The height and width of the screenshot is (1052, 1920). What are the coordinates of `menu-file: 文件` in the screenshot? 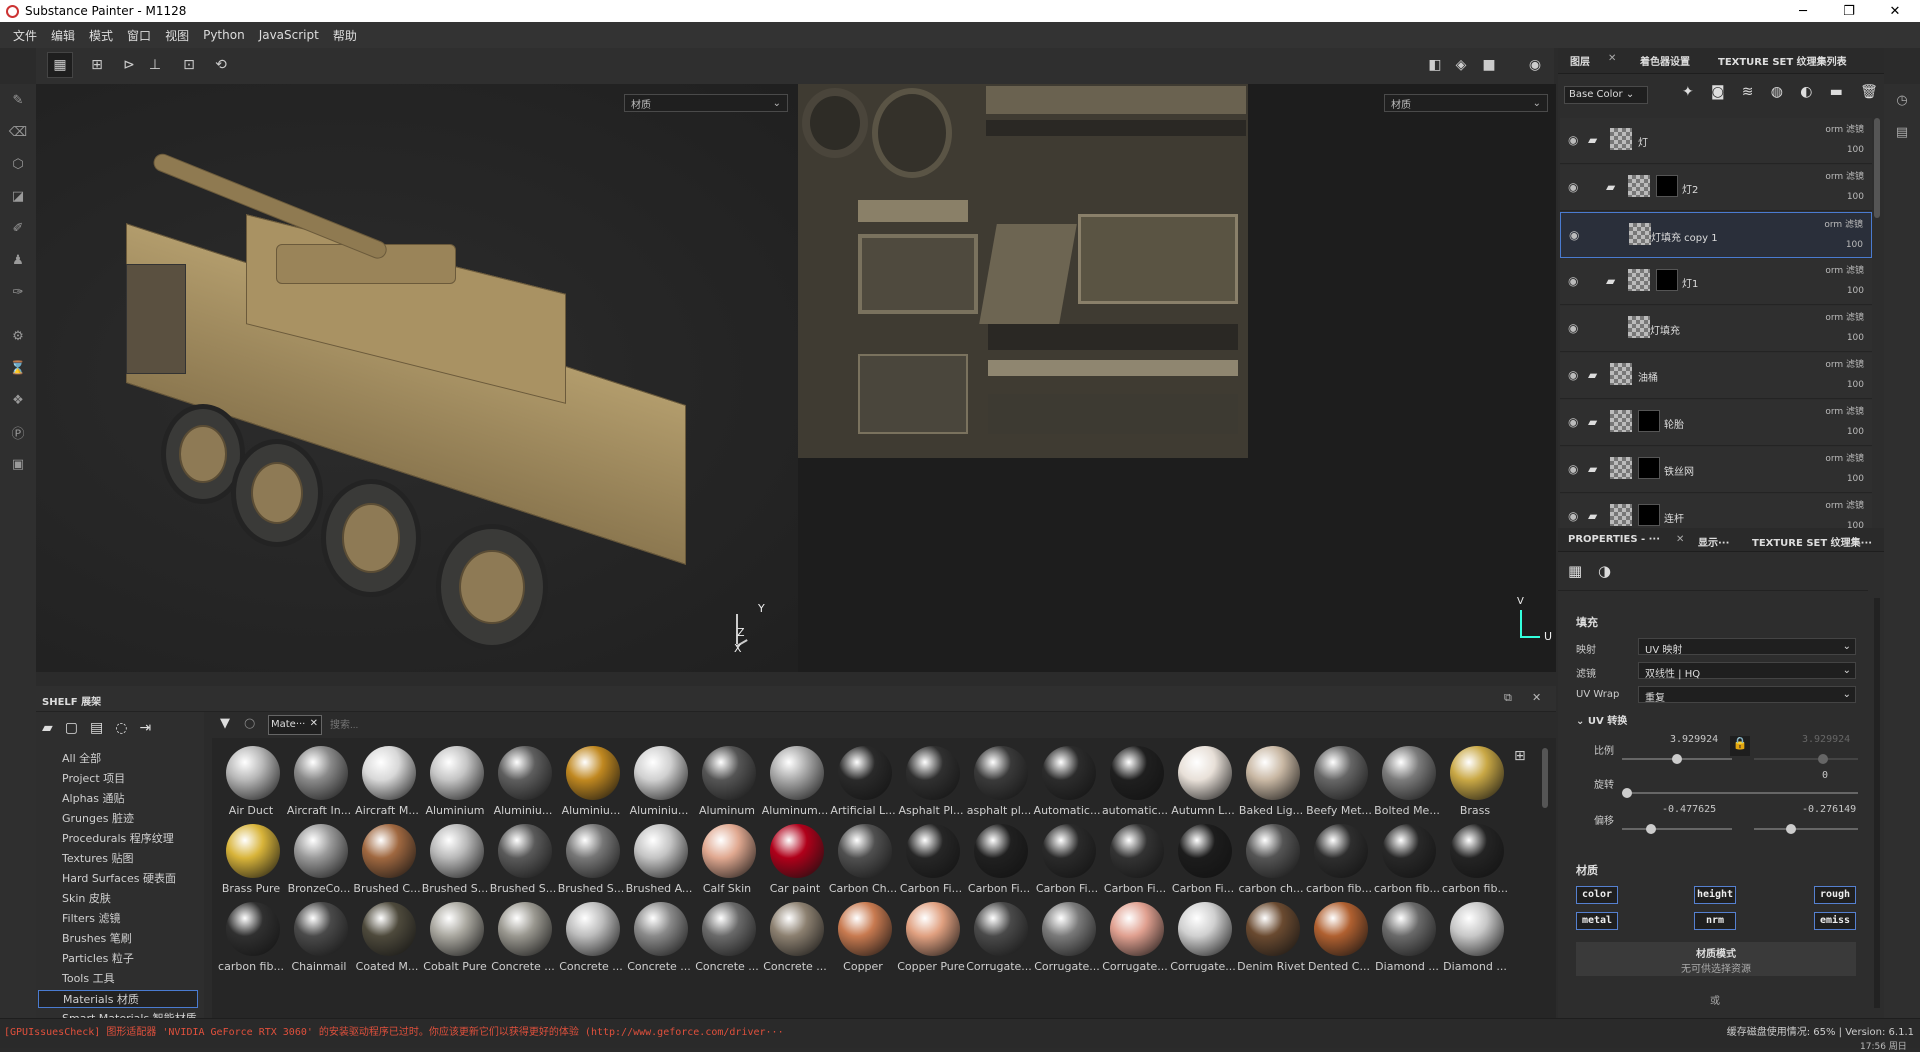 It's located at (25, 35).